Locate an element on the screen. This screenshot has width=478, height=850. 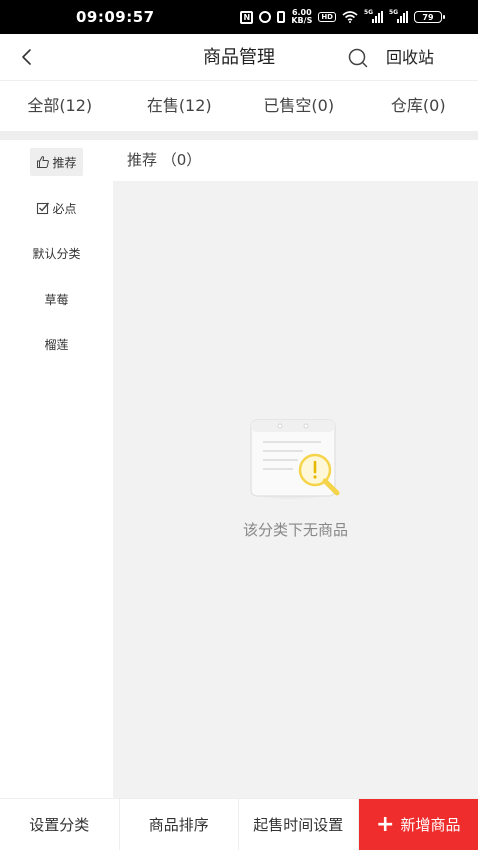
signal-sim2-icon: 5G is located at coordinates (398, 16).